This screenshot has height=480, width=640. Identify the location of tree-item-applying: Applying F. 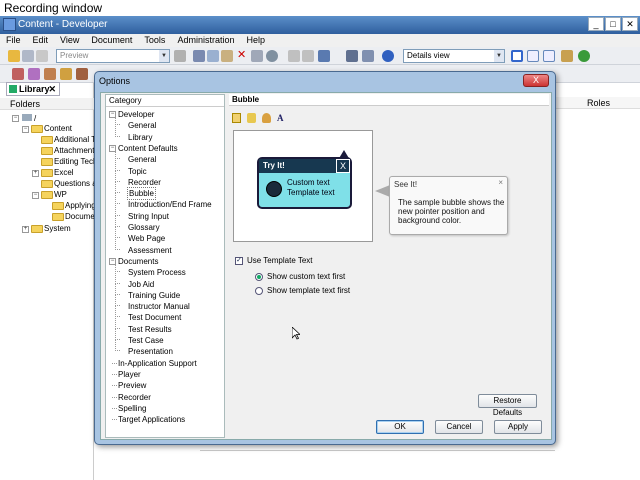
(79, 205).